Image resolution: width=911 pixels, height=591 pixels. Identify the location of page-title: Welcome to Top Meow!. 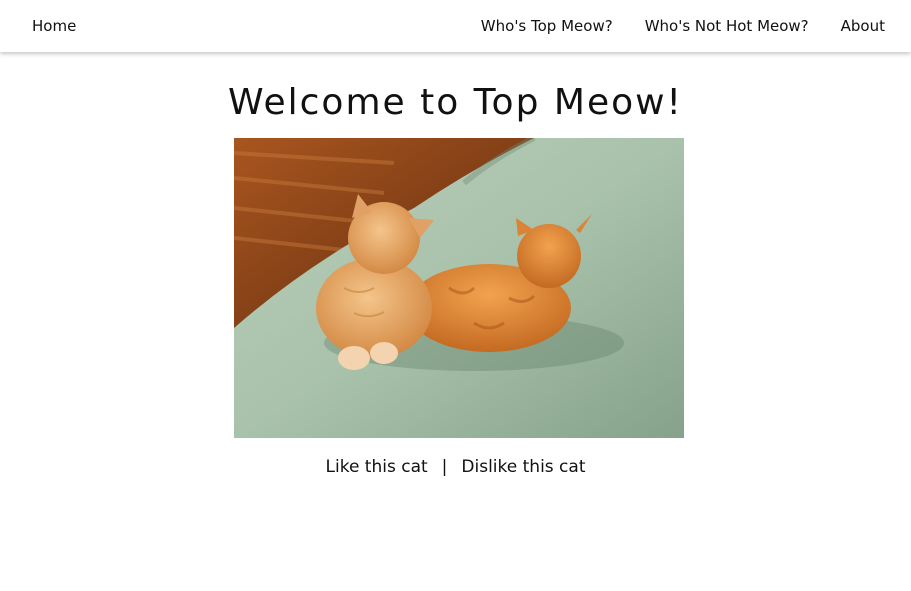
(455, 102).